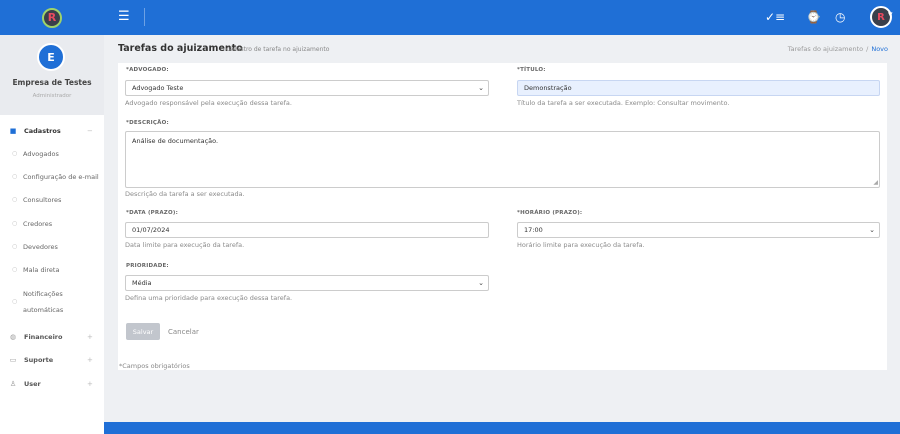 The height and width of the screenshot is (434, 900). I want to click on folder-icon: ■, so click(13, 131).